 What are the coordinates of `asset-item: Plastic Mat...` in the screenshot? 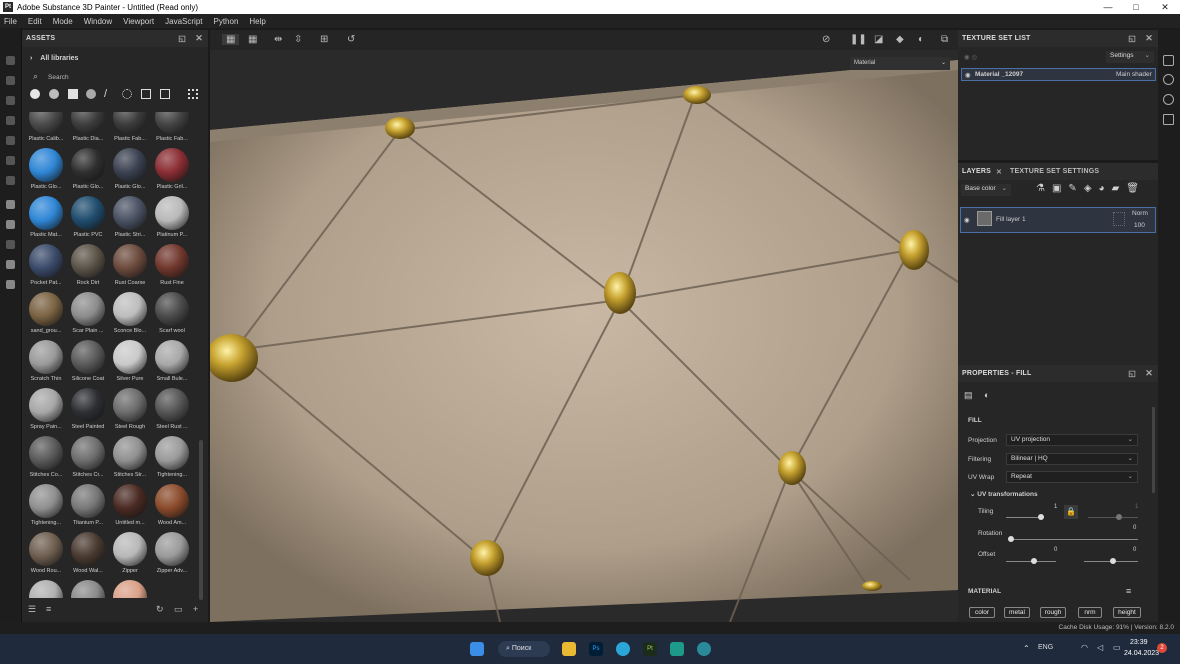 It's located at (46, 220).